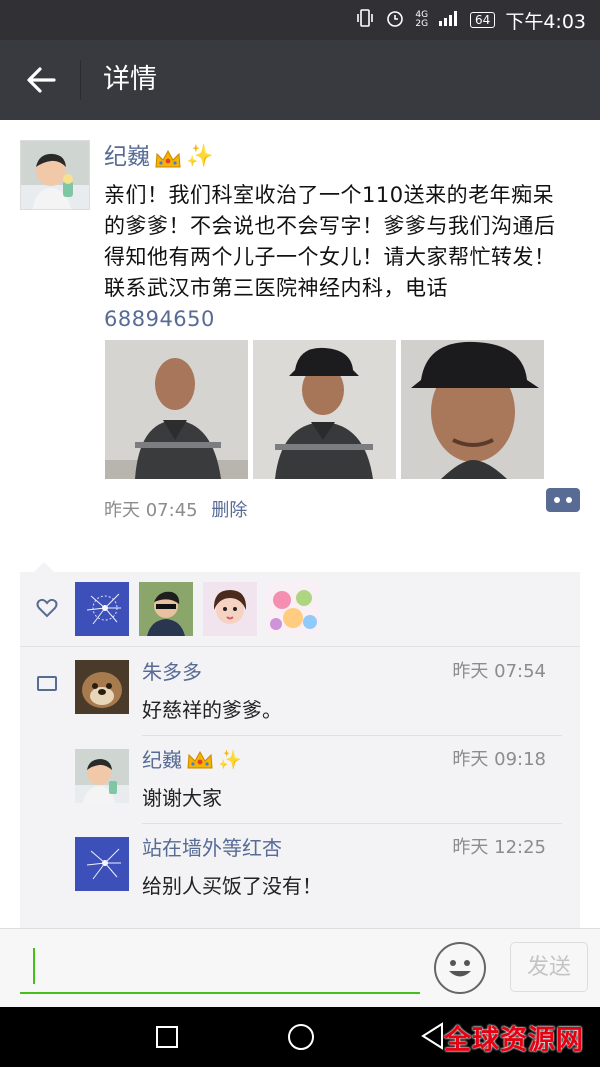  Describe the element at coordinates (232, 886) in the screenshot. I see `comment-text: 给别人买饭了没有！` at that location.